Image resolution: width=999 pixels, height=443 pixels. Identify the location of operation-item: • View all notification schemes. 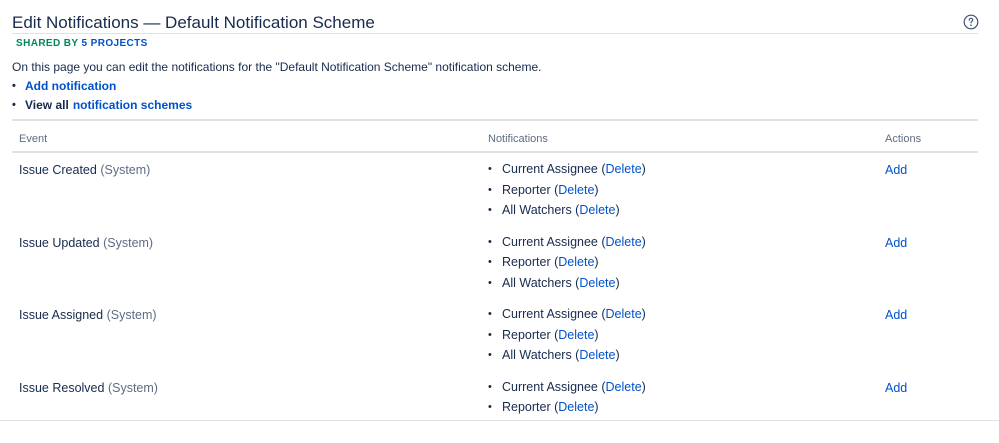
(102, 104).